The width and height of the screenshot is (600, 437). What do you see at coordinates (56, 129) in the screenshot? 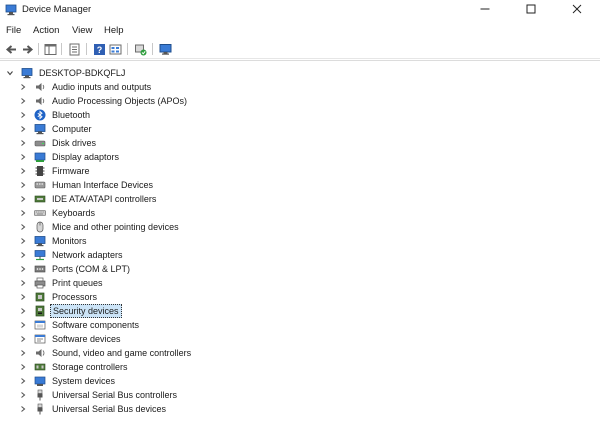
I see `tree-item: Computer` at bounding box center [56, 129].